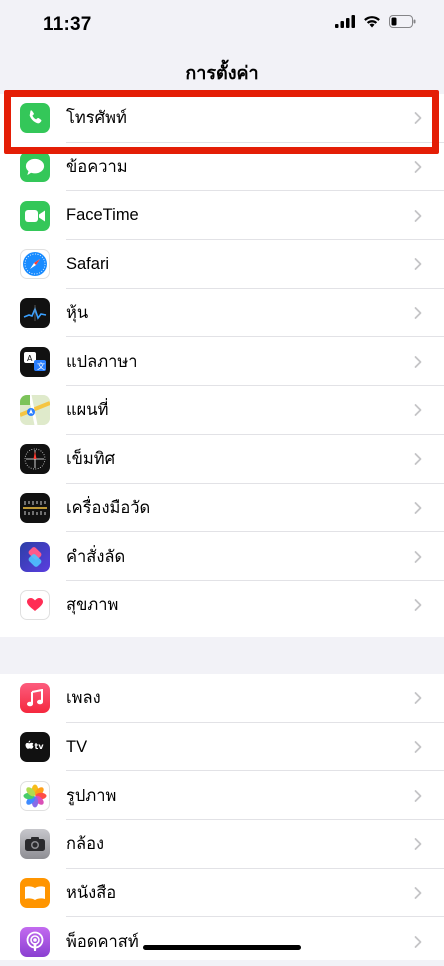 The height and width of the screenshot is (966, 444). I want to click on settings-row-label: เครื่องมือวัด, so click(108, 507).